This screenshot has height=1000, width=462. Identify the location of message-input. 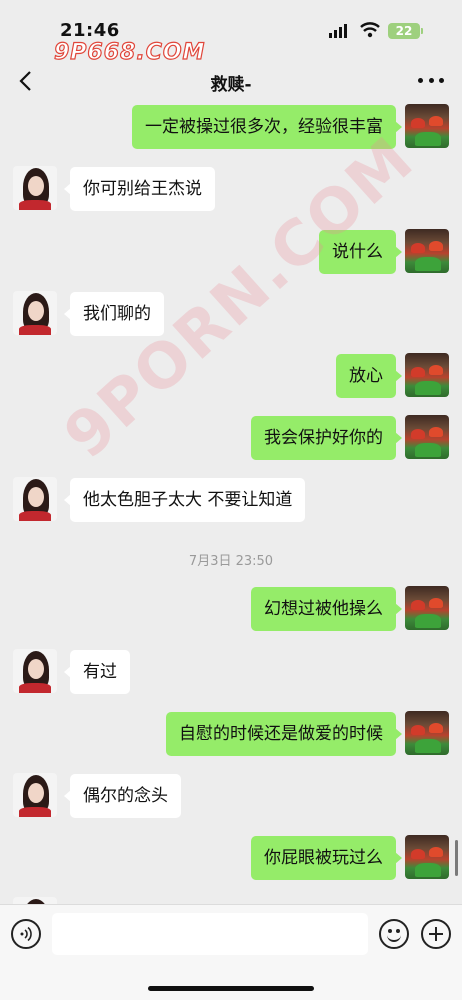
(210, 934).